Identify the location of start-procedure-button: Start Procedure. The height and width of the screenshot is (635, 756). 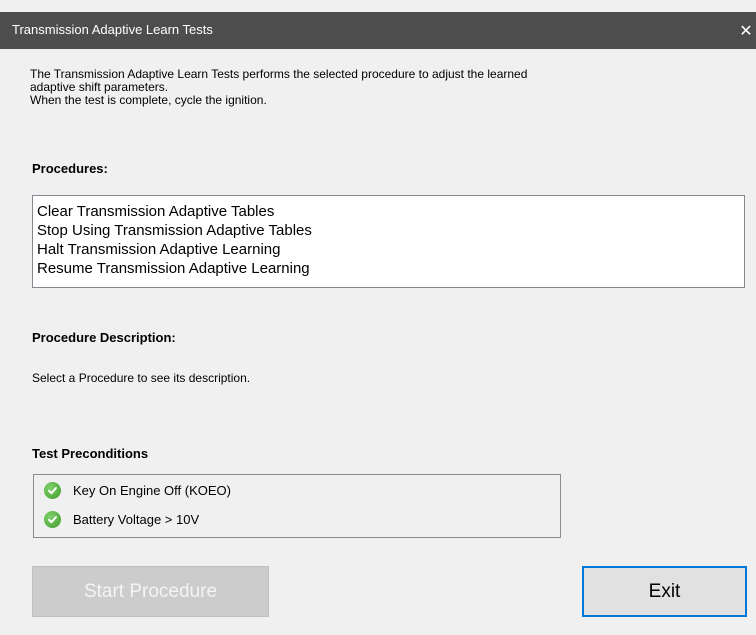
(150, 591).